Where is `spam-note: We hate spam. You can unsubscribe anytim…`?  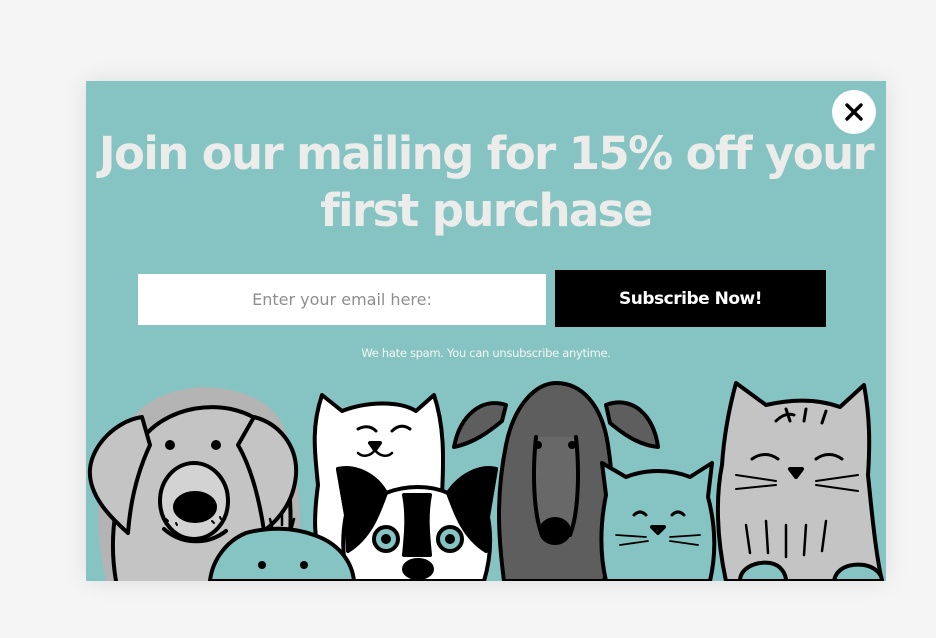
spam-note: We hate spam. You can unsubscribe anytim… is located at coordinates (486, 353).